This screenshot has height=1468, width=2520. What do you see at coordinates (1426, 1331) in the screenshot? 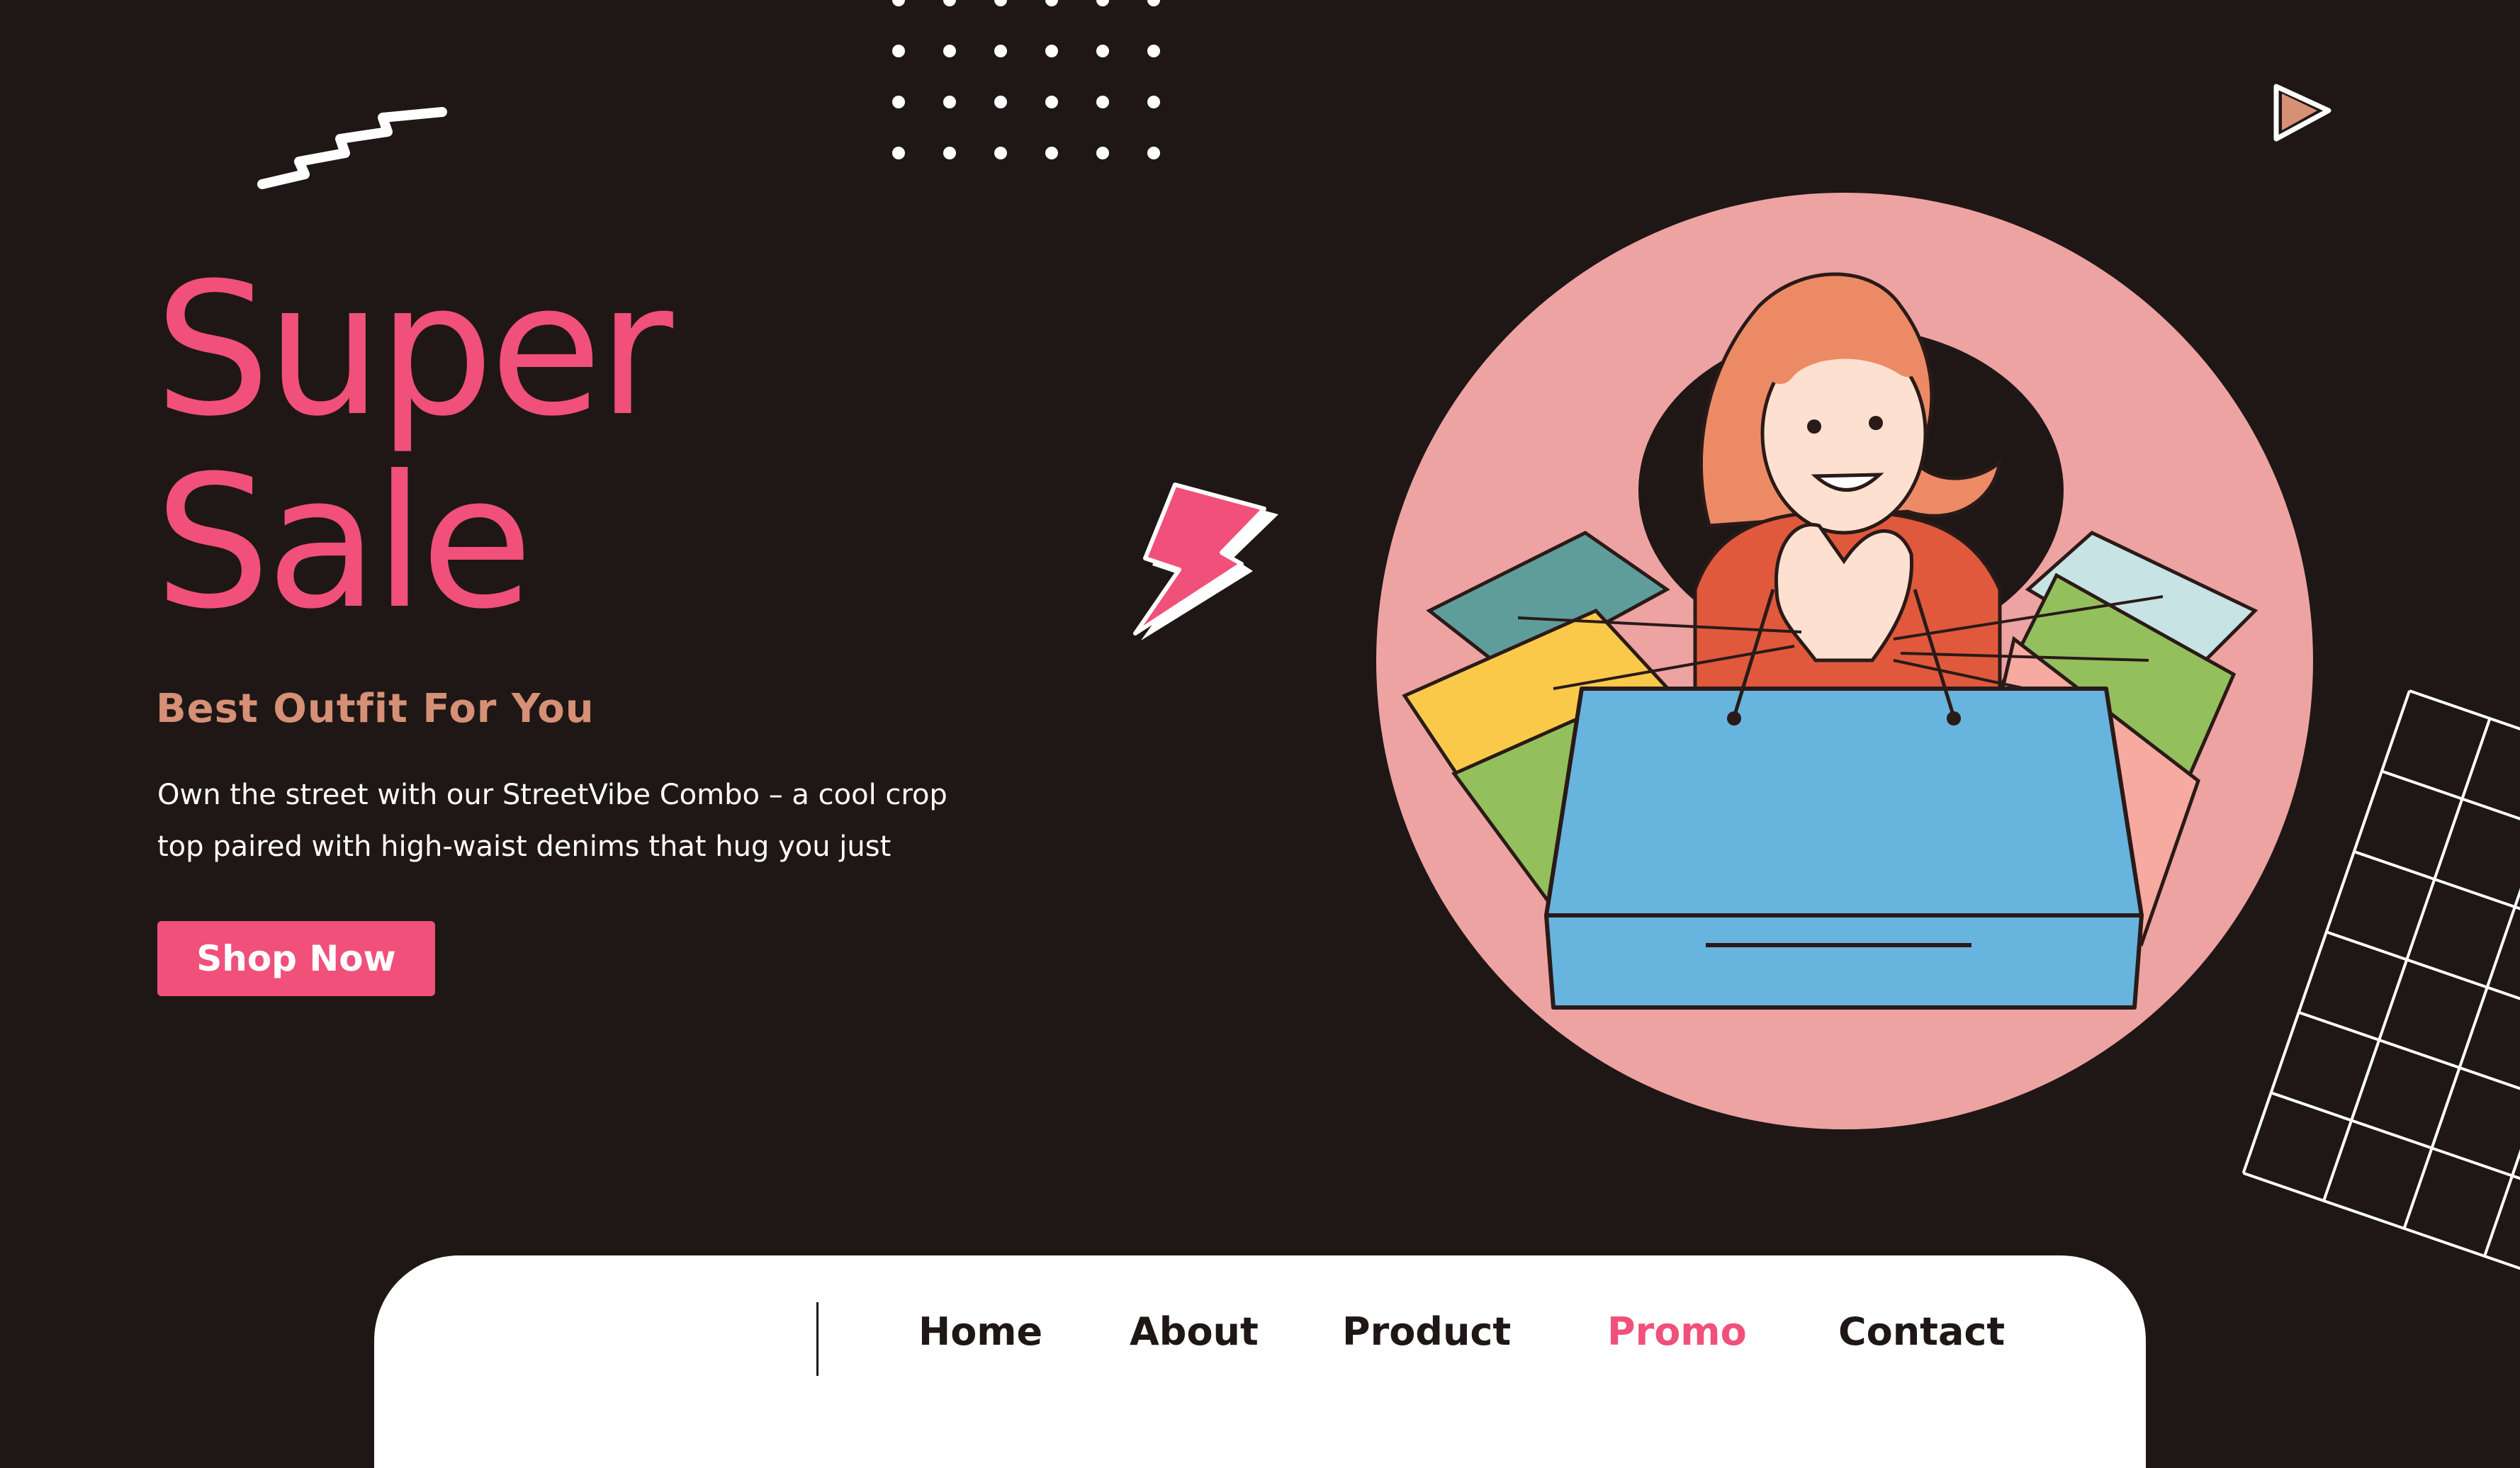
I see `nav-item-product: Product` at bounding box center [1426, 1331].